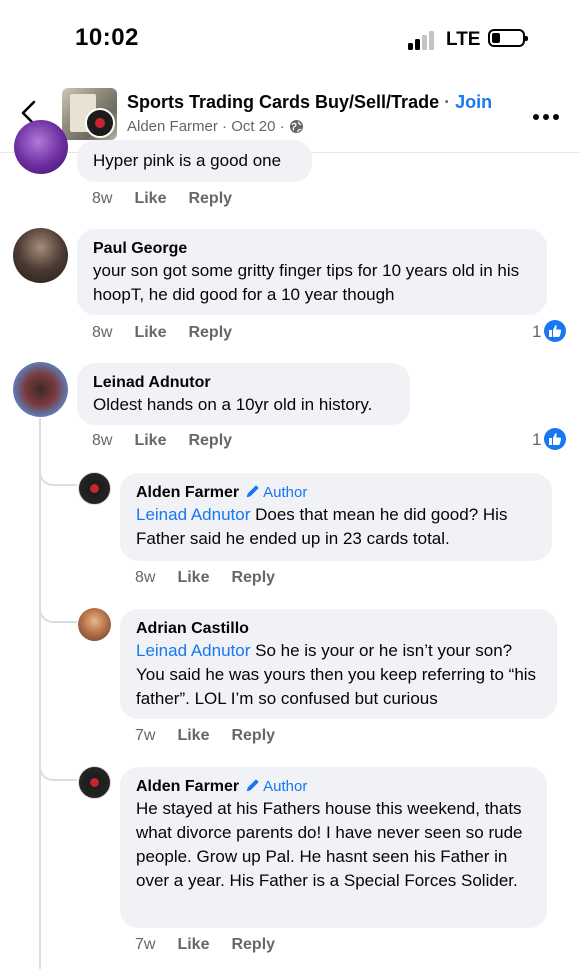 The image size is (579, 969). Describe the element at coordinates (547, 118) in the screenshot. I see `more-options-button` at that location.